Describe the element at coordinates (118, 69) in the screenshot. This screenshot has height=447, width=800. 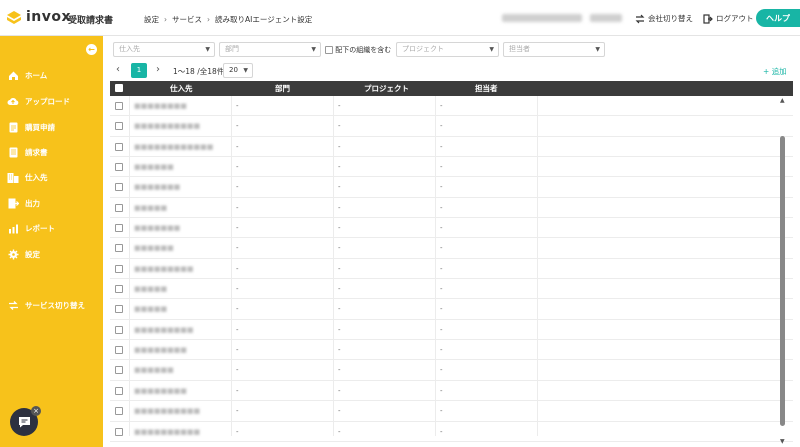
I see `prev-page-button: ‹` at that location.